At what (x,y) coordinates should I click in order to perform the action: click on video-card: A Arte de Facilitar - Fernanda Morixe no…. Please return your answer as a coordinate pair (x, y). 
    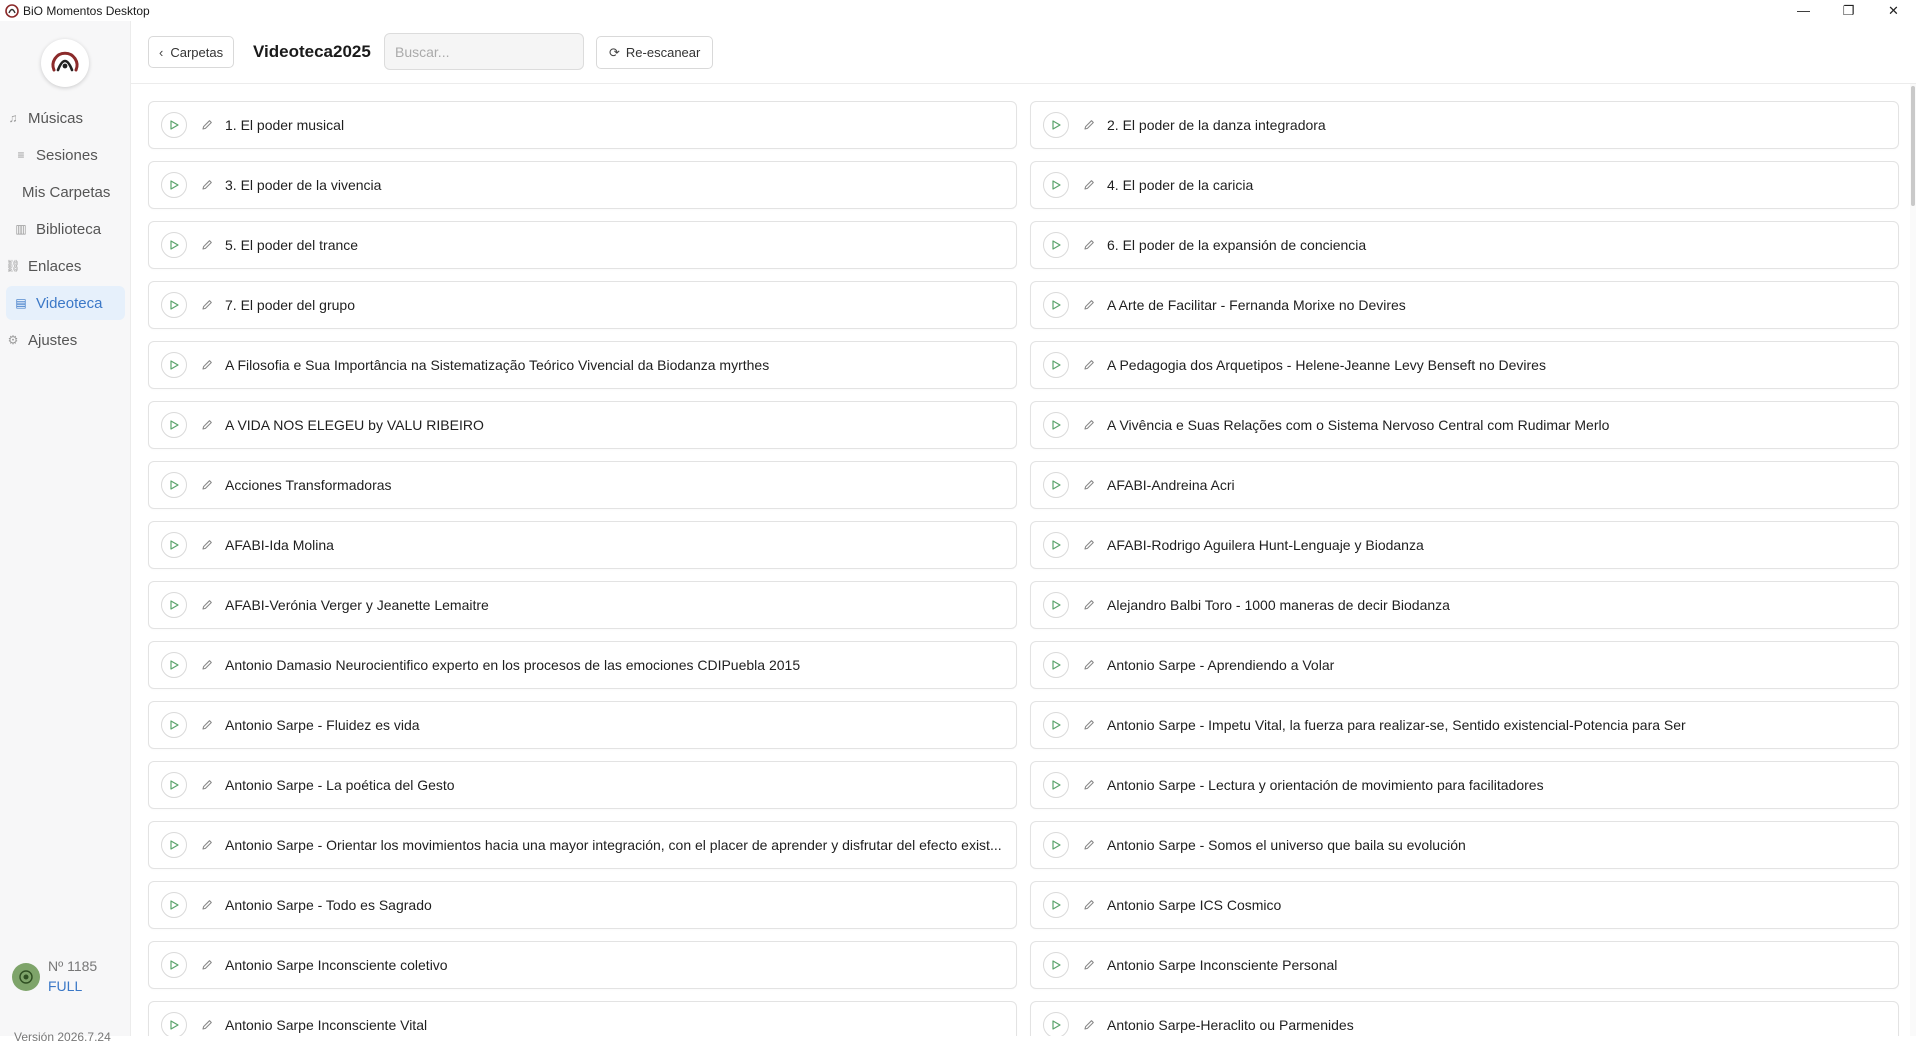
    Looking at the image, I should click on (1464, 305).